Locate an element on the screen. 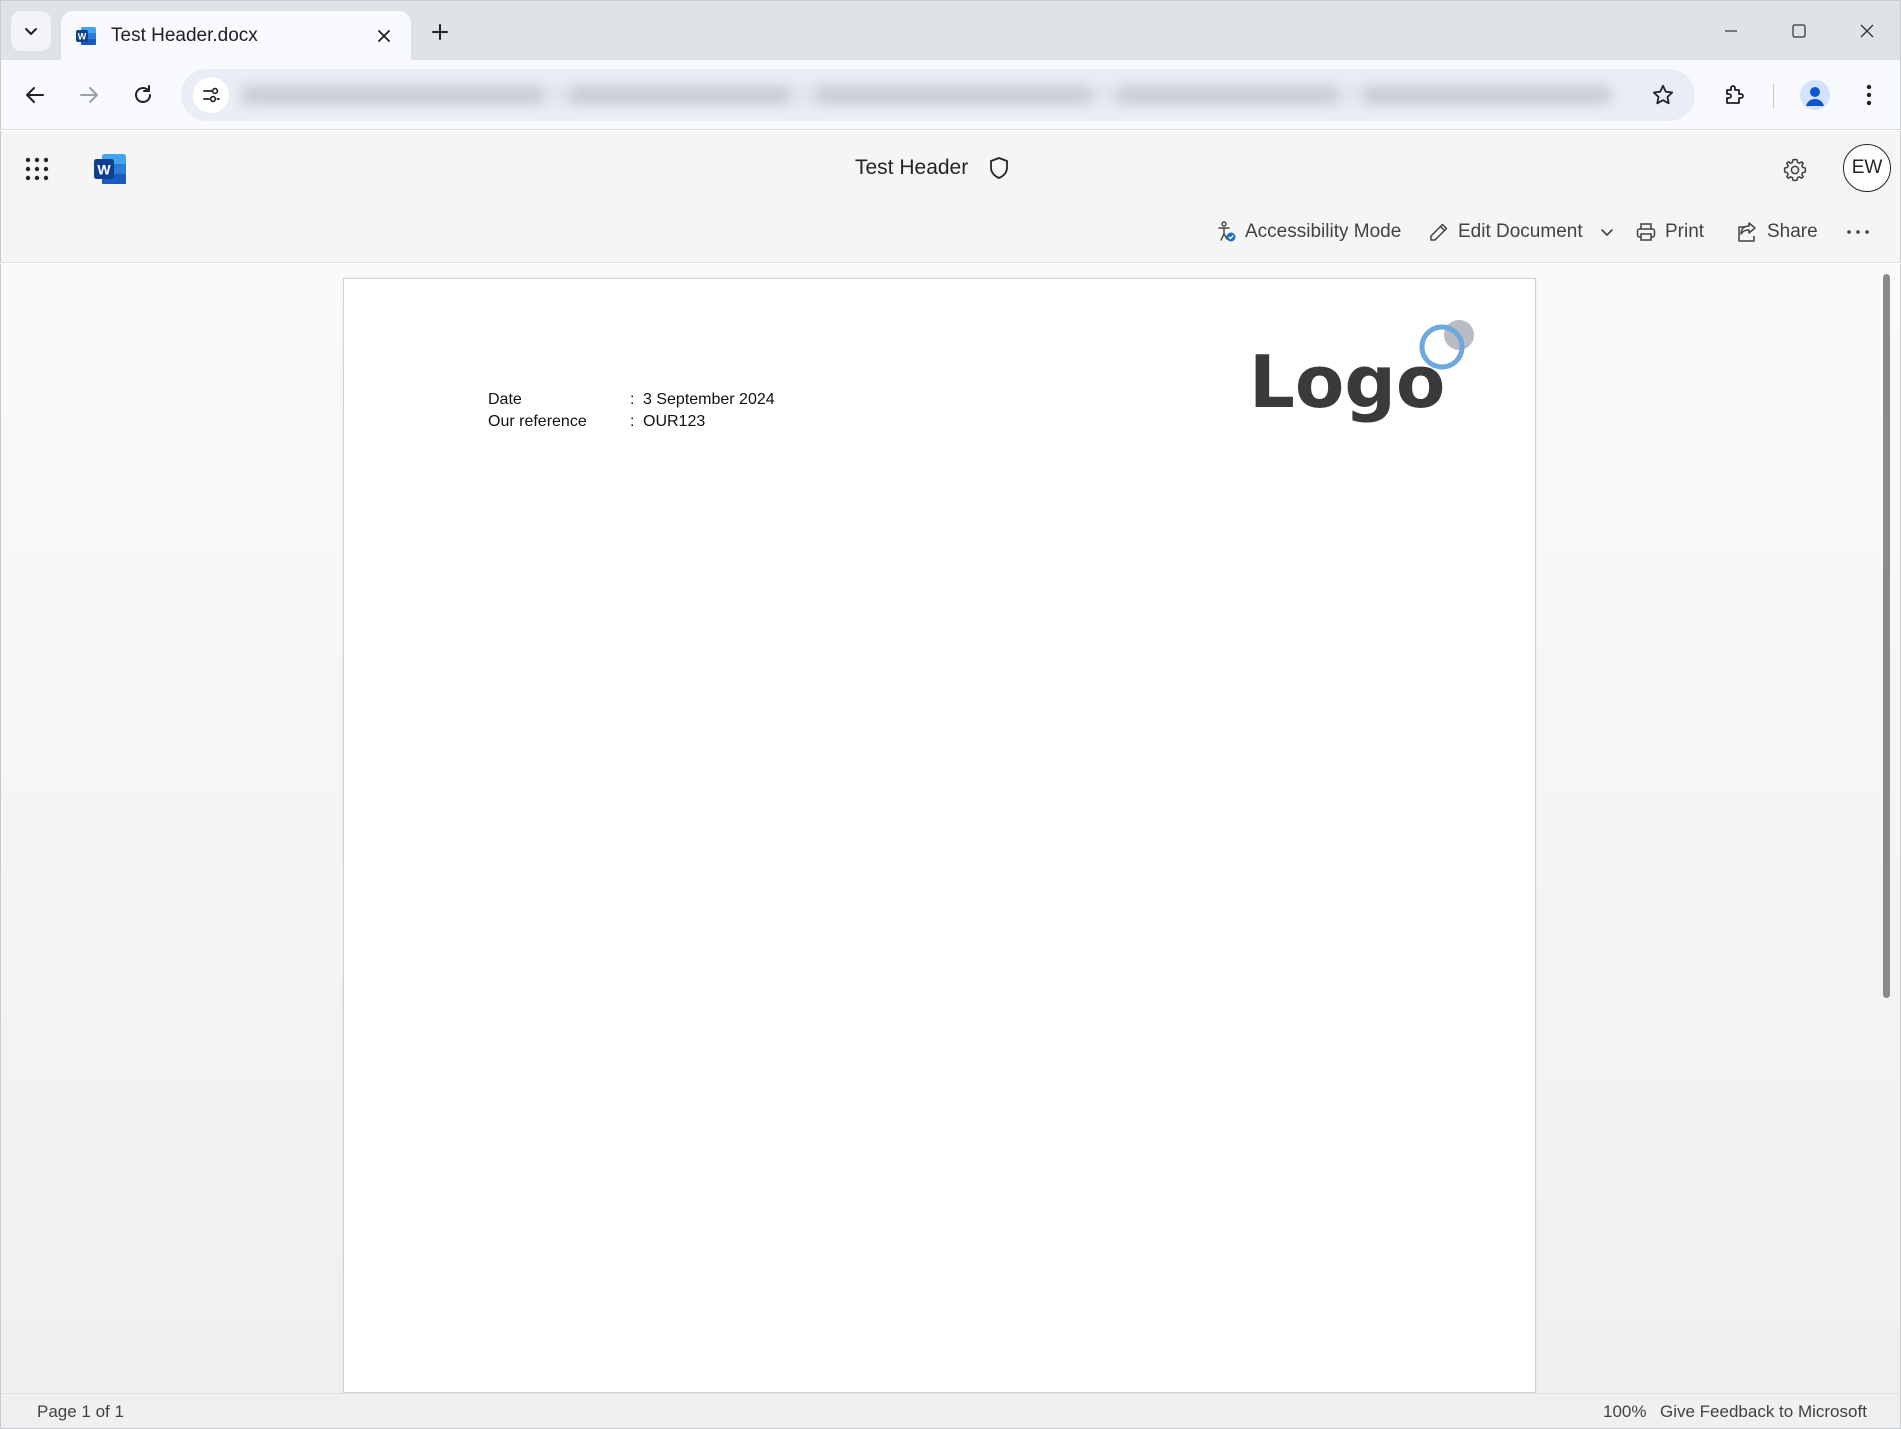 The width and height of the screenshot is (1901, 1429). waffle-icon is located at coordinates (37, 169).